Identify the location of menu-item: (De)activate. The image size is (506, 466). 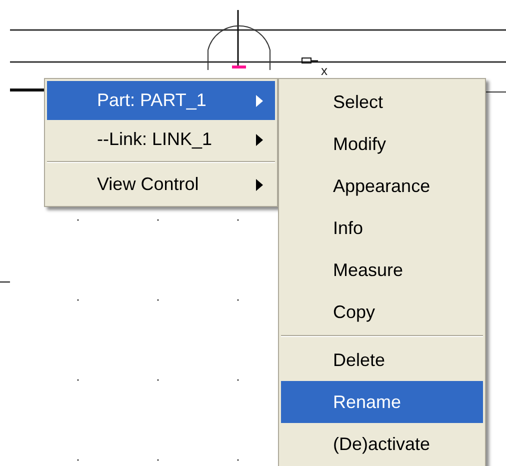
(382, 444).